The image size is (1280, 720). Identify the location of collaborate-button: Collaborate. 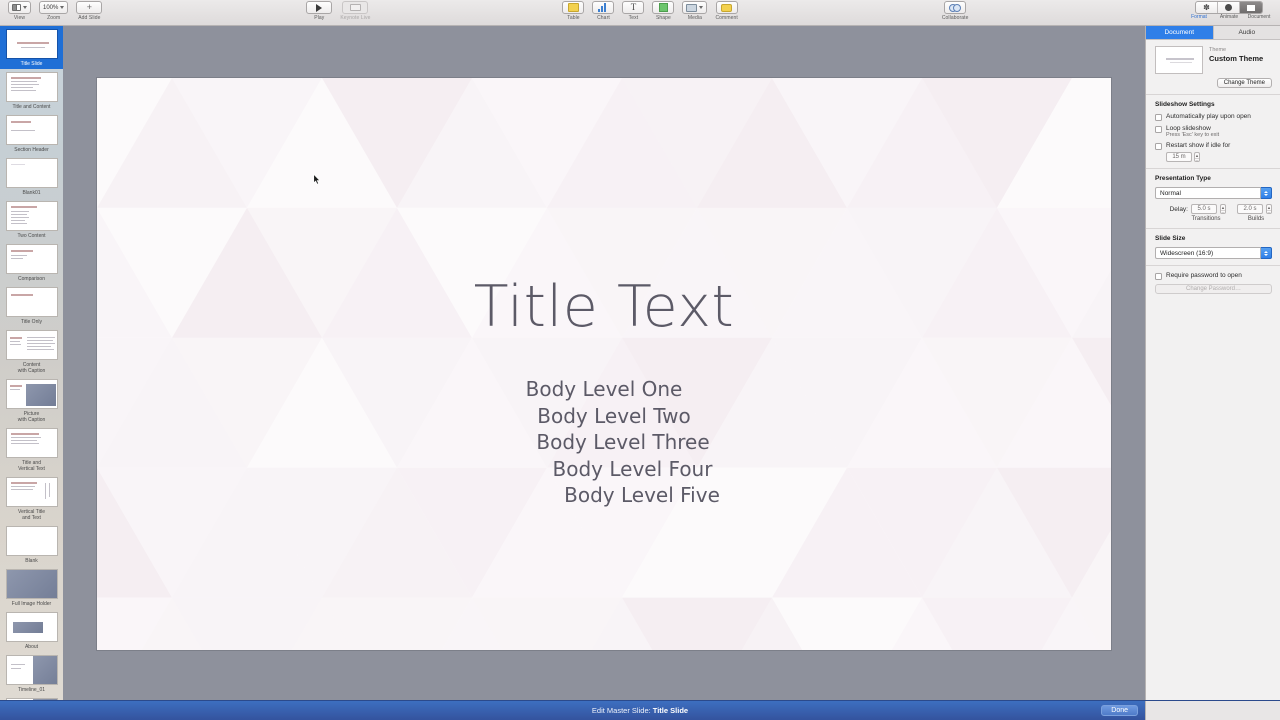
(955, 10).